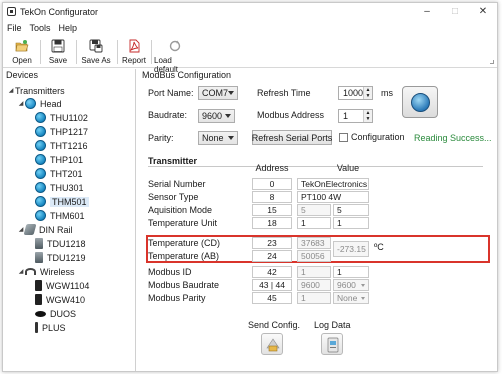  I want to click on send-config-button, so click(272, 344).